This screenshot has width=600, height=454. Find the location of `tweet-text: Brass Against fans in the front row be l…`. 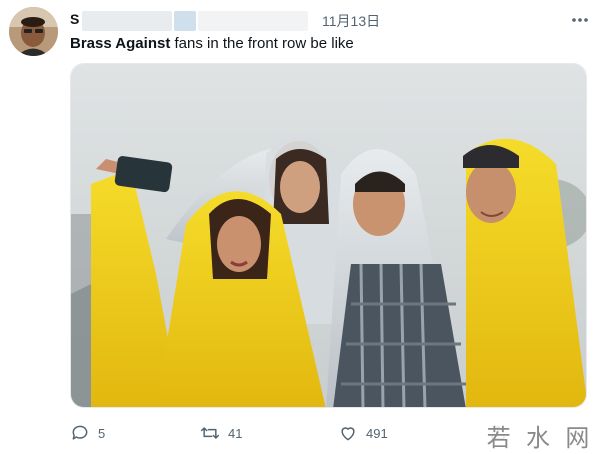

tweet-text: Brass Against fans in the front row be l… is located at coordinates (212, 44).